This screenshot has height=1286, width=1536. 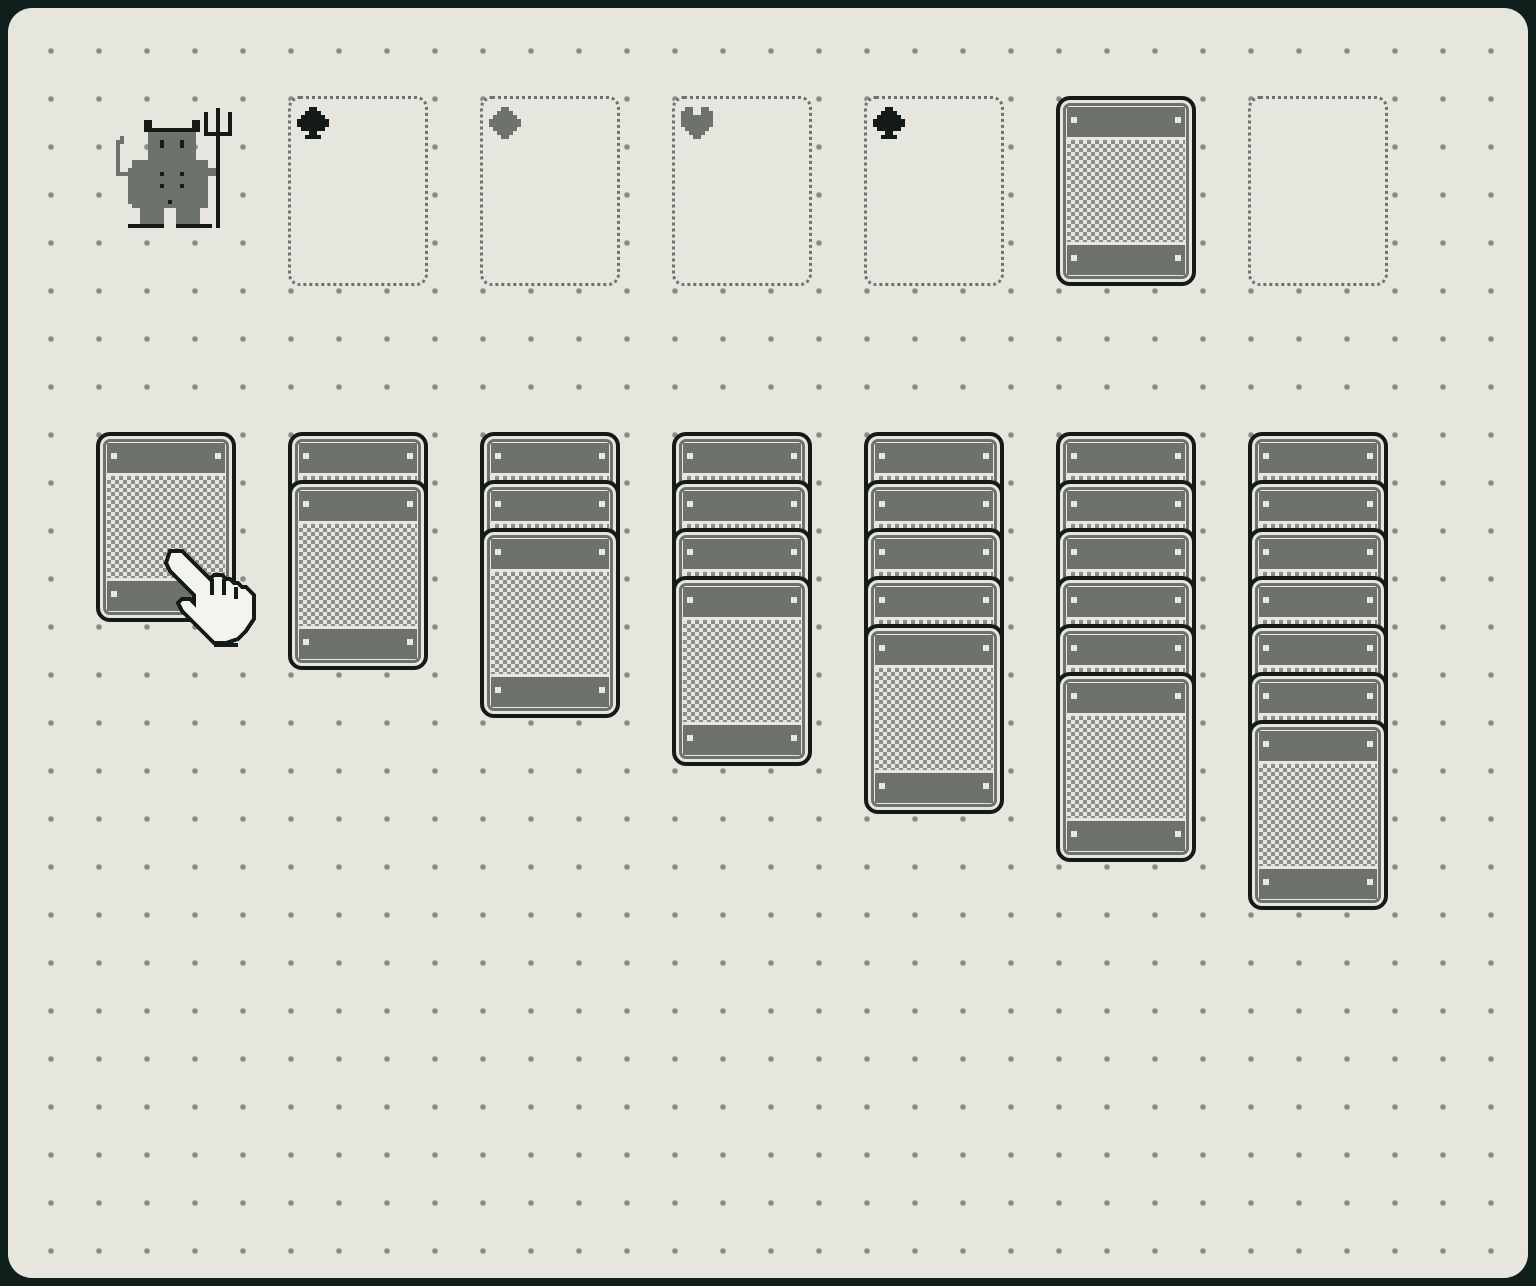 I want to click on devil-mascot-icon, so click(x=174, y=168).